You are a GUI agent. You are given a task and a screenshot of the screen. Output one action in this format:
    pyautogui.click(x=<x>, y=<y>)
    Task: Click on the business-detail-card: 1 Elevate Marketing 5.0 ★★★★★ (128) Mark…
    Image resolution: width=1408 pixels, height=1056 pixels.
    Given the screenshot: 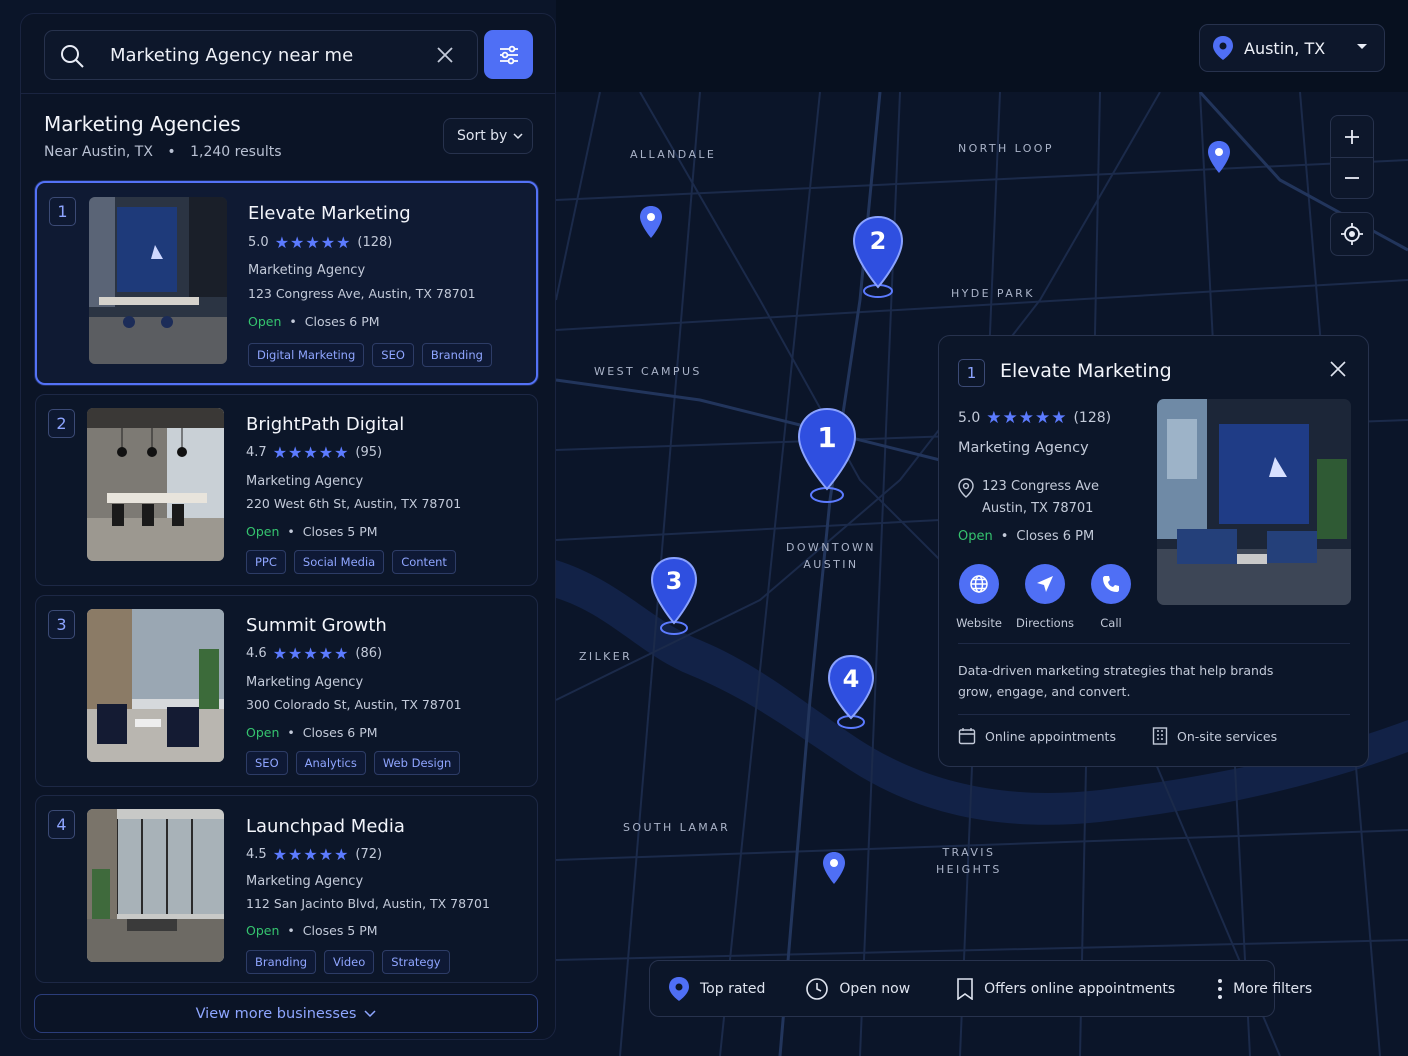 What is the action you would take?
    pyautogui.click(x=1153, y=551)
    